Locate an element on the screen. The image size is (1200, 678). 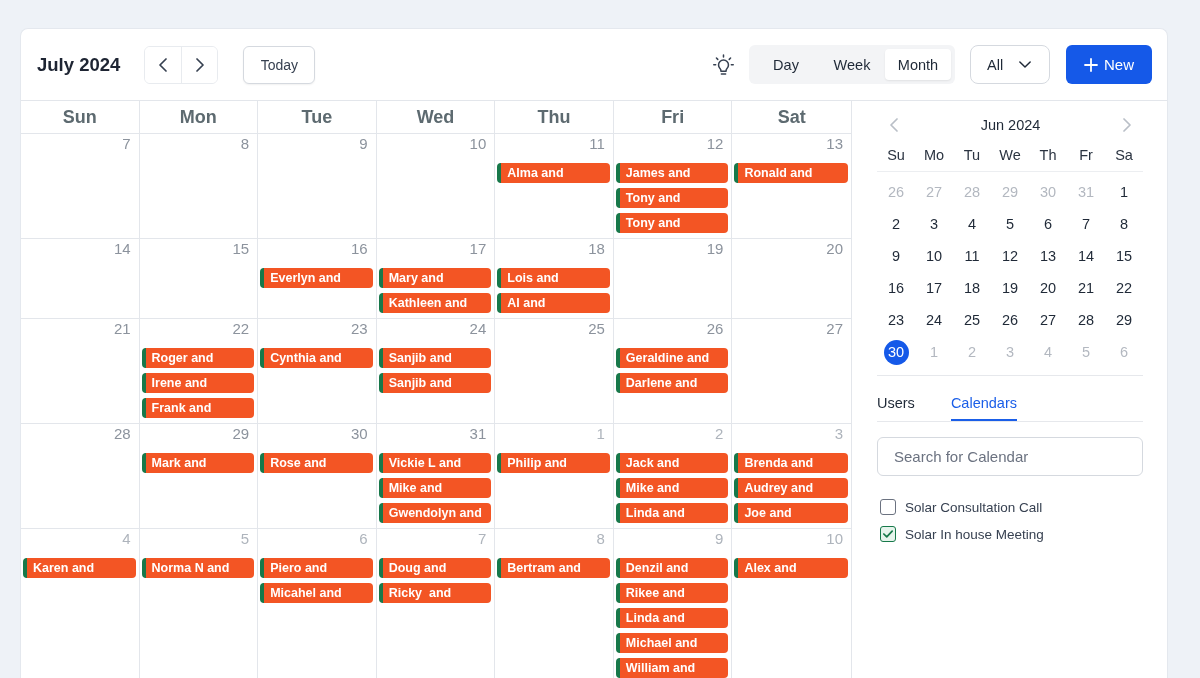
mini-calendar-day: 14 is located at coordinates (1086, 256).